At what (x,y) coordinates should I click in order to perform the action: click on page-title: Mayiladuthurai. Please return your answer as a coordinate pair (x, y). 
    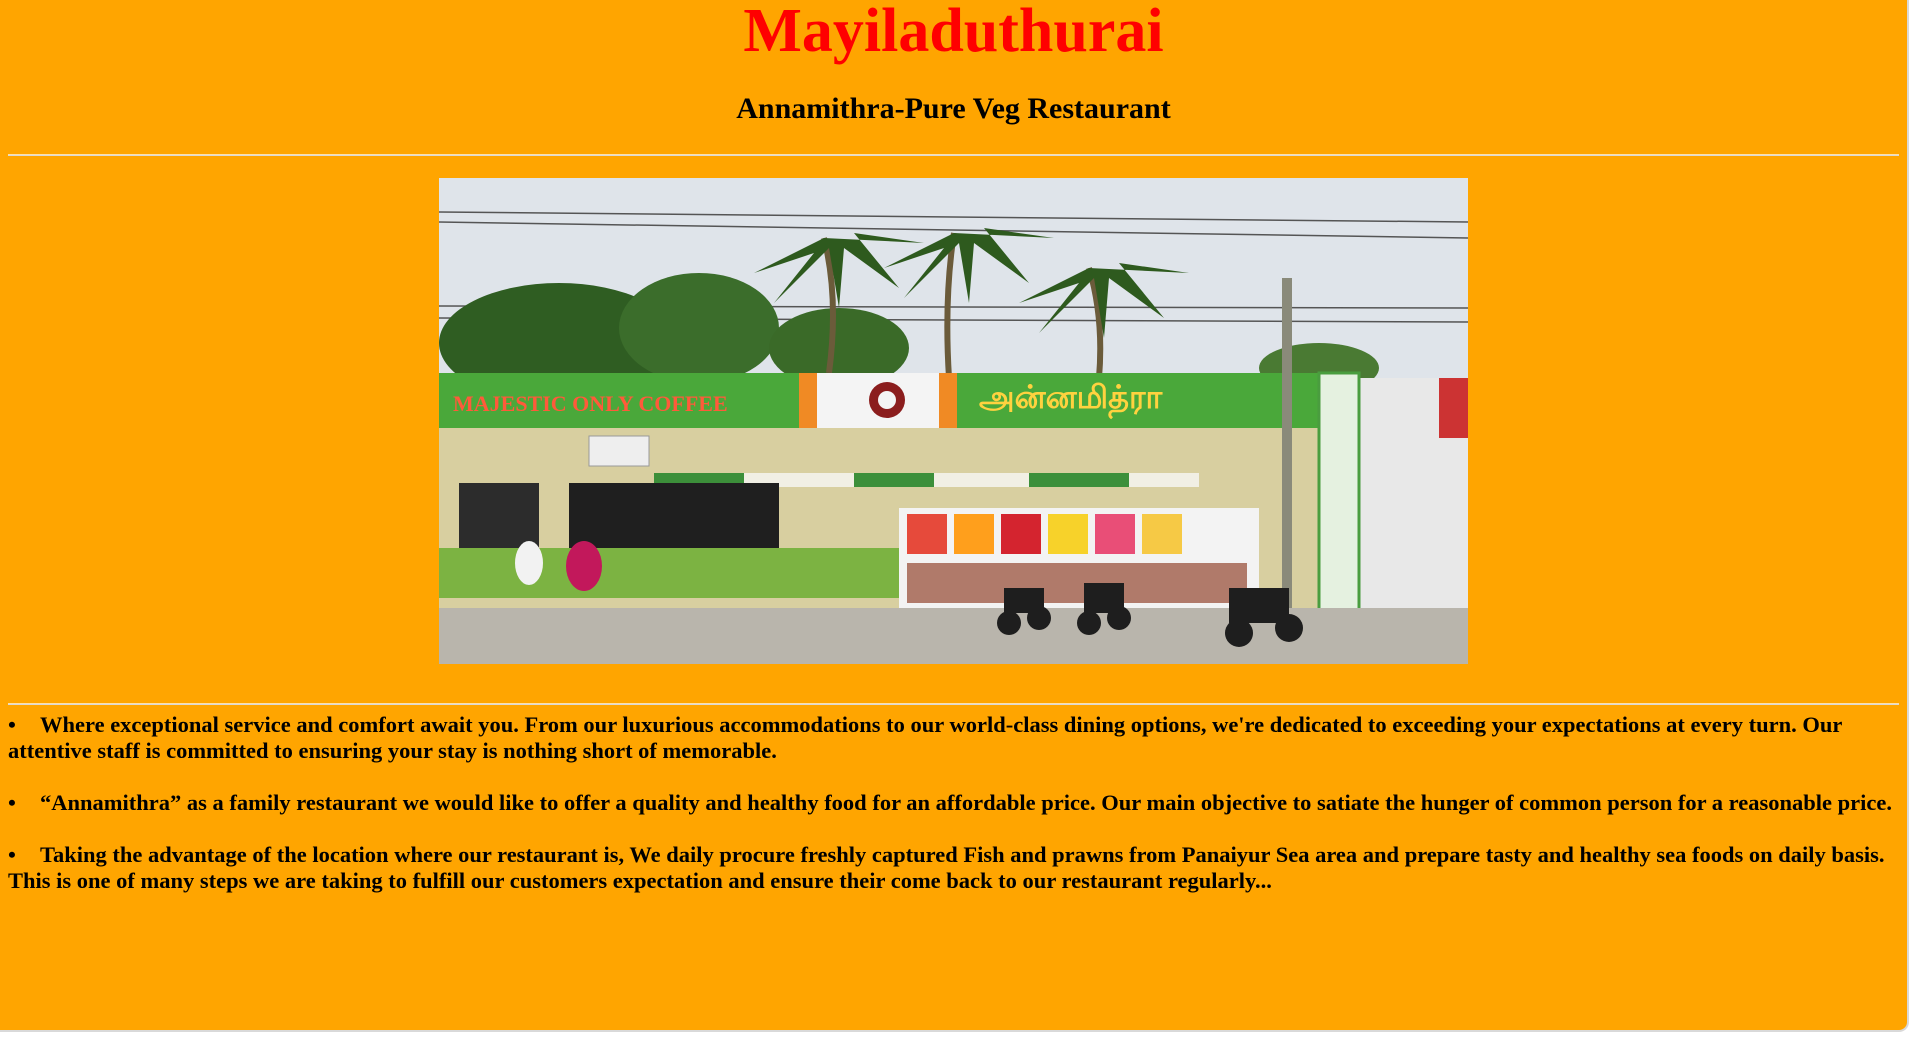
    Looking at the image, I should click on (953, 32).